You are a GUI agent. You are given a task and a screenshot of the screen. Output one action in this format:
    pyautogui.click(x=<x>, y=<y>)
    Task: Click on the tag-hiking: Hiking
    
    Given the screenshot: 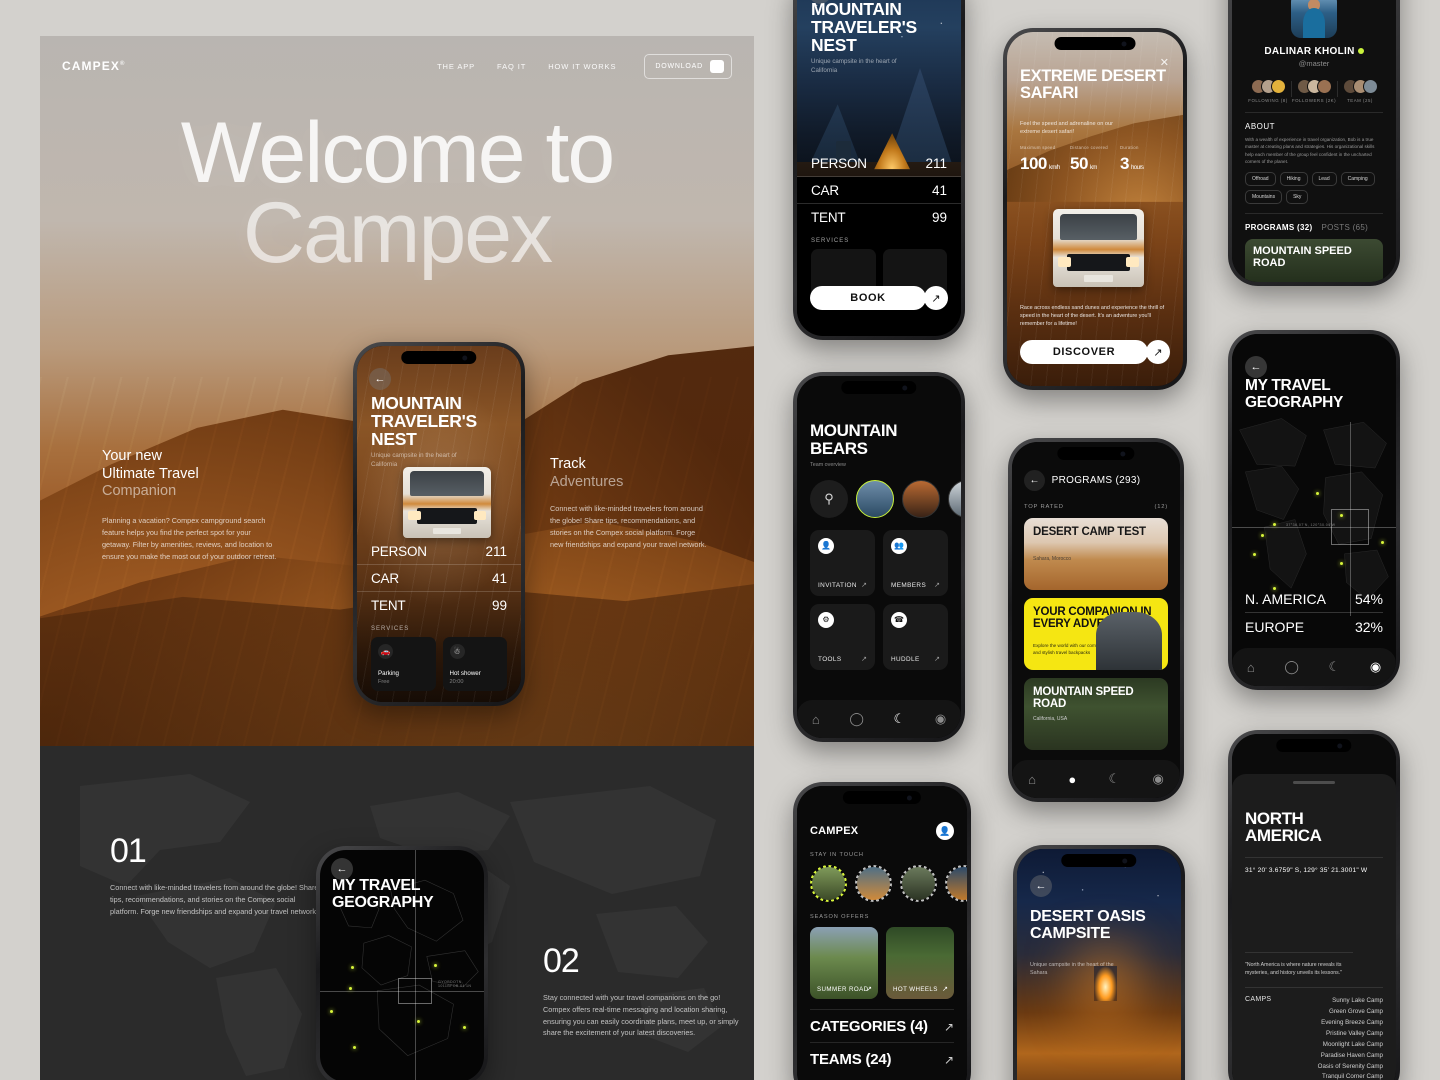 What is the action you would take?
    pyautogui.click(x=1293, y=179)
    